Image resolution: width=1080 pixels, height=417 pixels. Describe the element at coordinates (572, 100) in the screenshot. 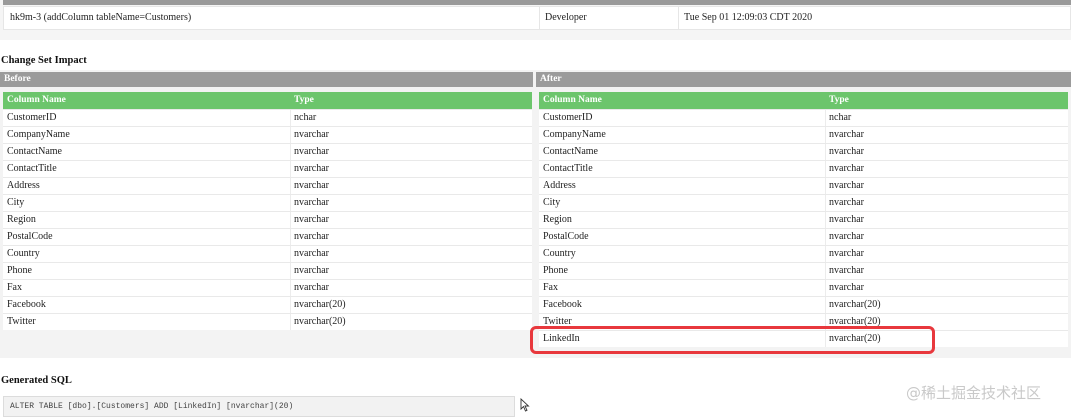

I see `column-name-header: Column Name` at that location.